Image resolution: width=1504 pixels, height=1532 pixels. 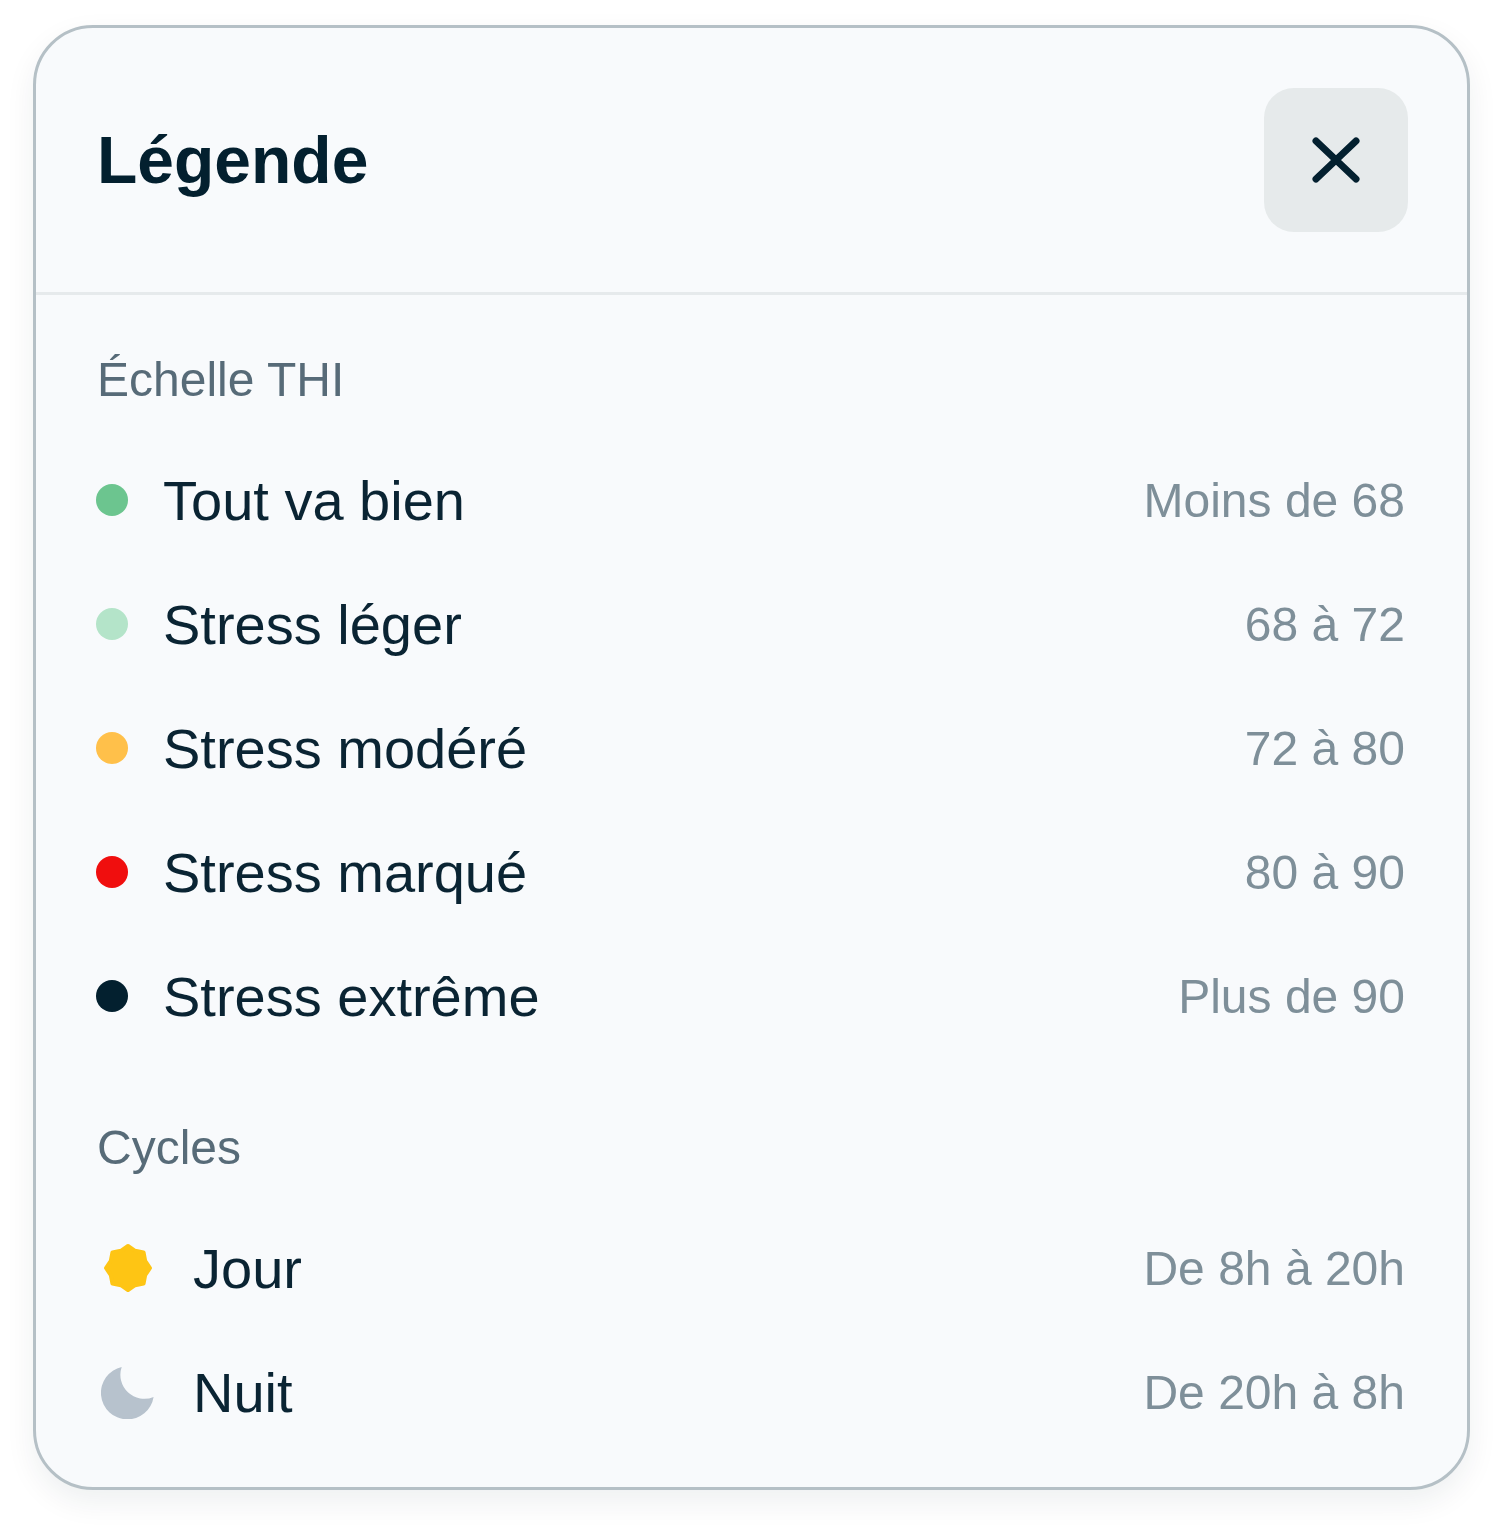 I want to click on legend-label: Stress extrême, so click(x=351, y=996).